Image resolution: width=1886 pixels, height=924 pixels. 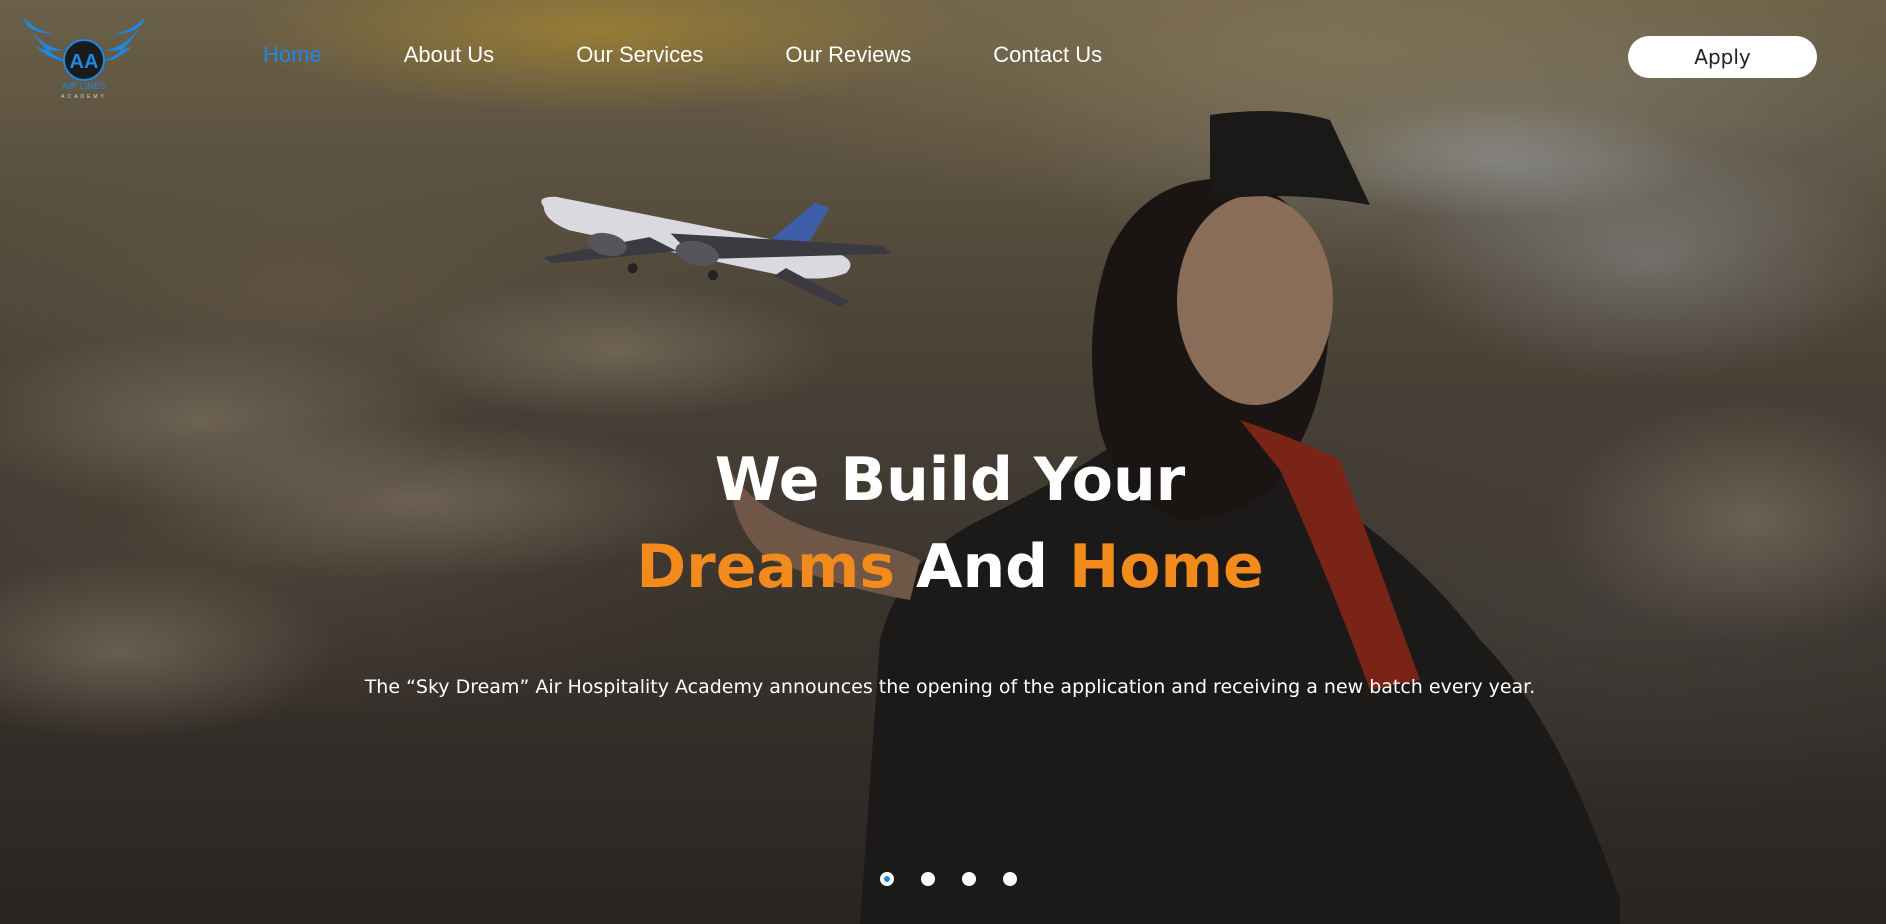 I want to click on academy-logo: AA AIR LINES ACADEMY, so click(x=81, y=55).